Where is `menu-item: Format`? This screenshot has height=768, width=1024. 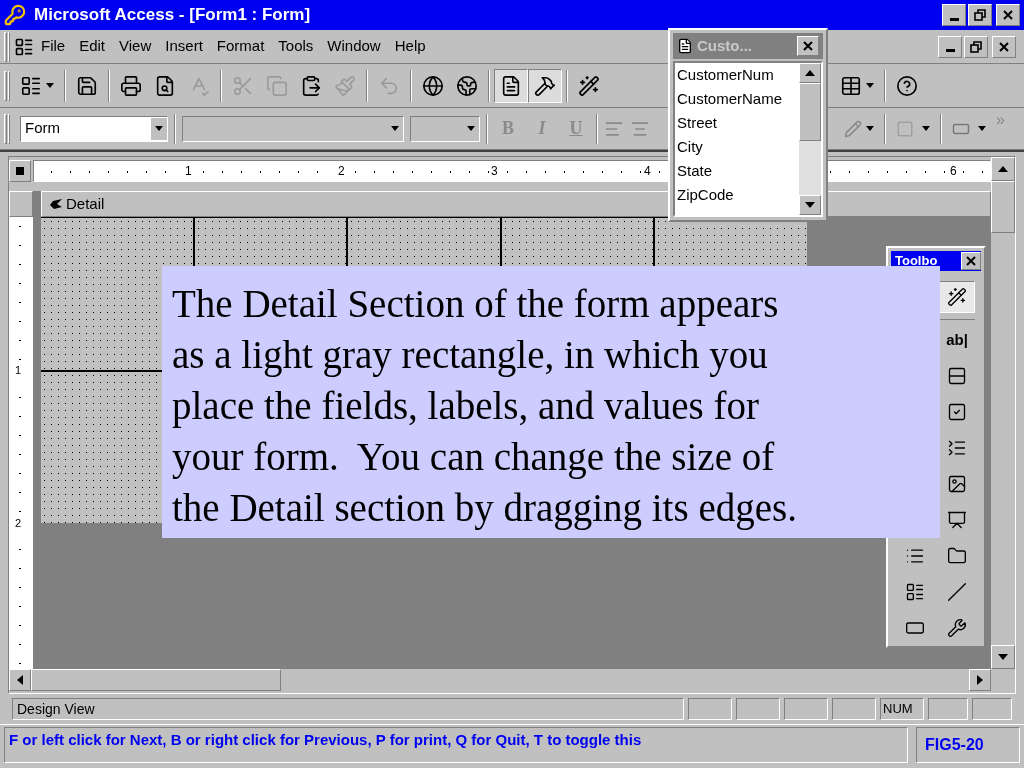 menu-item: Format is located at coordinates (240, 46).